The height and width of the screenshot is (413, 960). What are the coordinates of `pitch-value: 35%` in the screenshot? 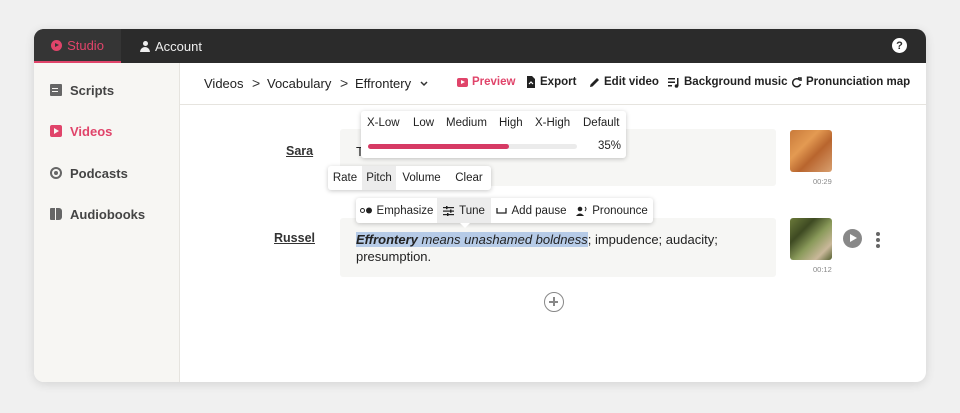 It's located at (610, 146).